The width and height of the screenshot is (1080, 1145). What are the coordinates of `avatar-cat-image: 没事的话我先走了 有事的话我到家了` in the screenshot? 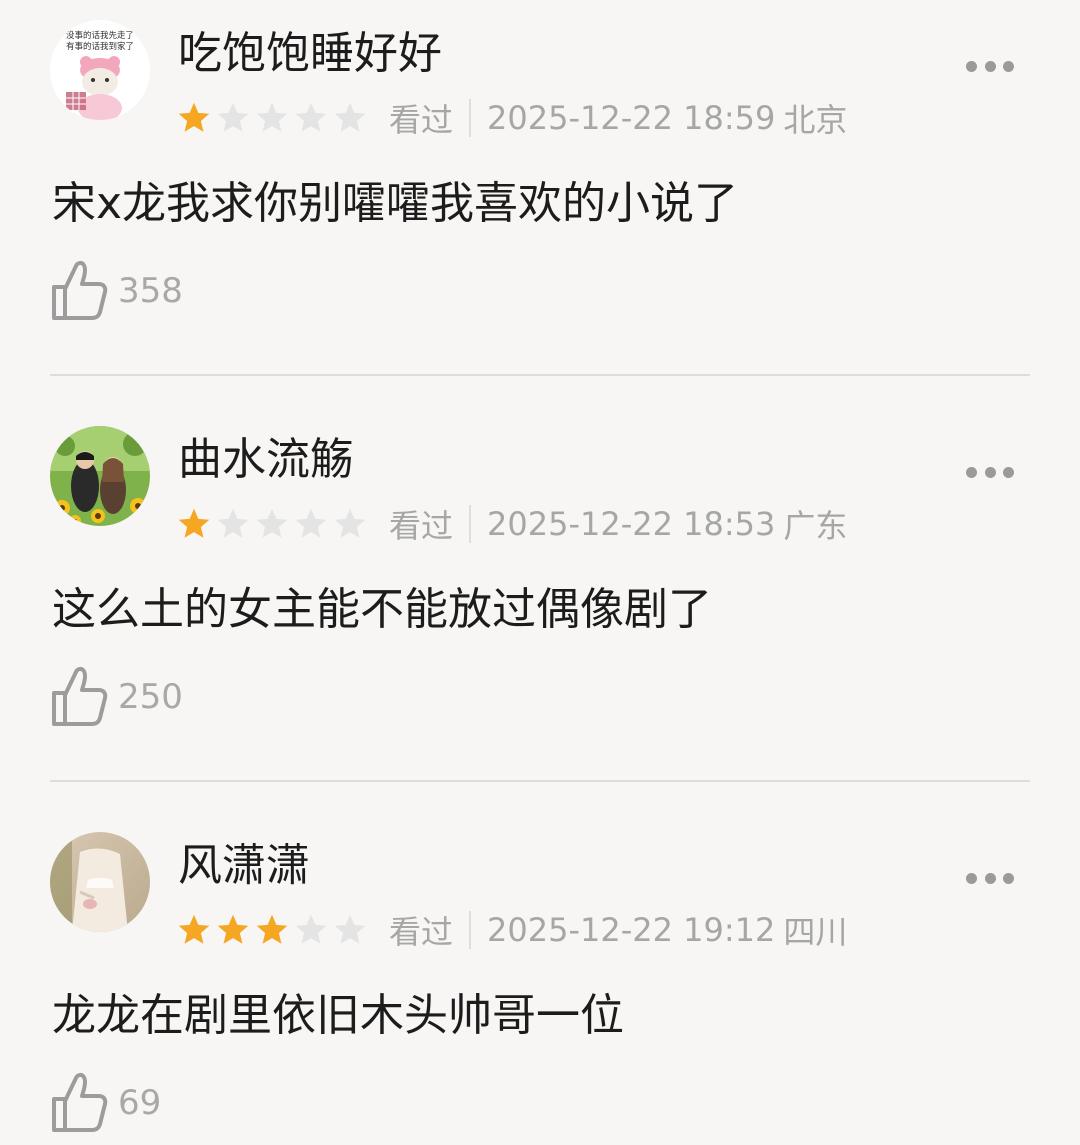 It's located at (100, 70).